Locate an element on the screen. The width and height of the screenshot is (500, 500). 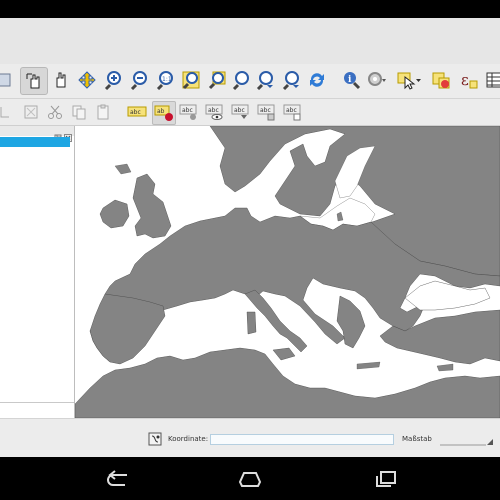
svg-text: 1:1 is located at coordinates (167, 79).